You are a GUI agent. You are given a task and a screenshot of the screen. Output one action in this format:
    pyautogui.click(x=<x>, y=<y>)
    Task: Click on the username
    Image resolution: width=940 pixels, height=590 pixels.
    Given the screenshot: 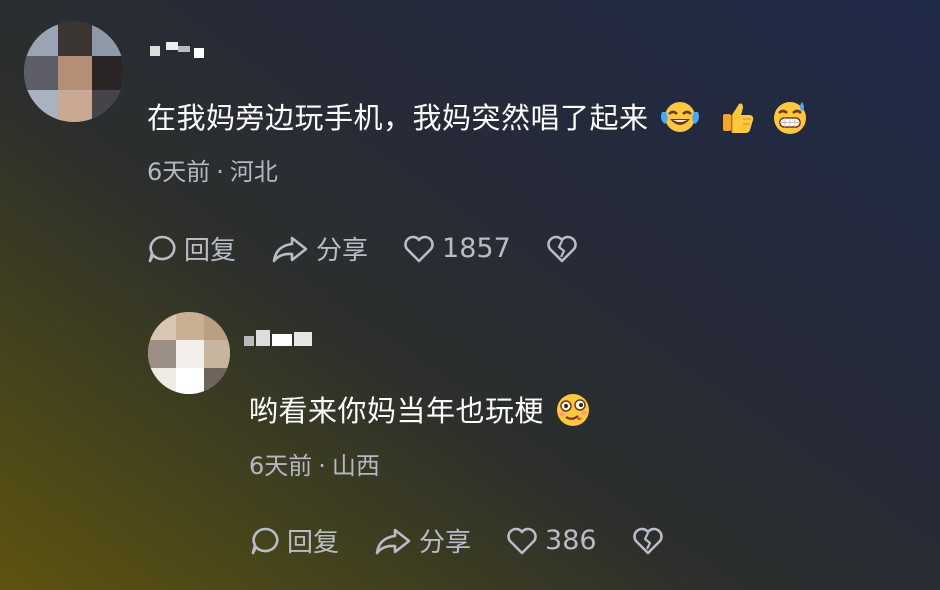 What is the action you would take?
    pyautogui.click(x=280, y=338)
    